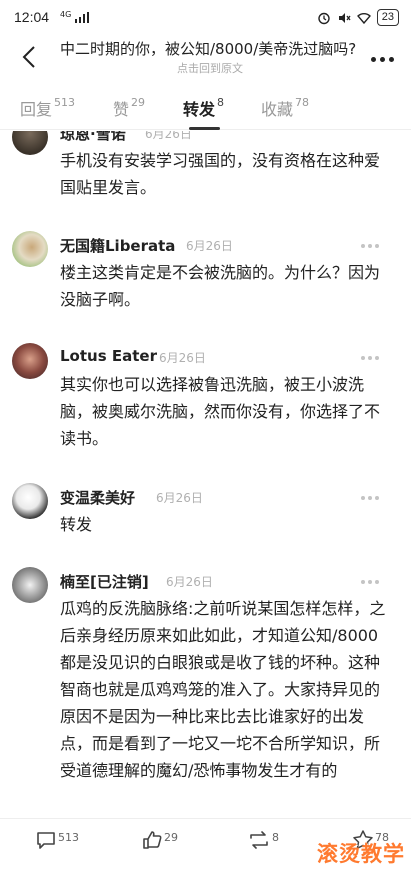  I want to click on tab-count: 513, so click(65, 102).